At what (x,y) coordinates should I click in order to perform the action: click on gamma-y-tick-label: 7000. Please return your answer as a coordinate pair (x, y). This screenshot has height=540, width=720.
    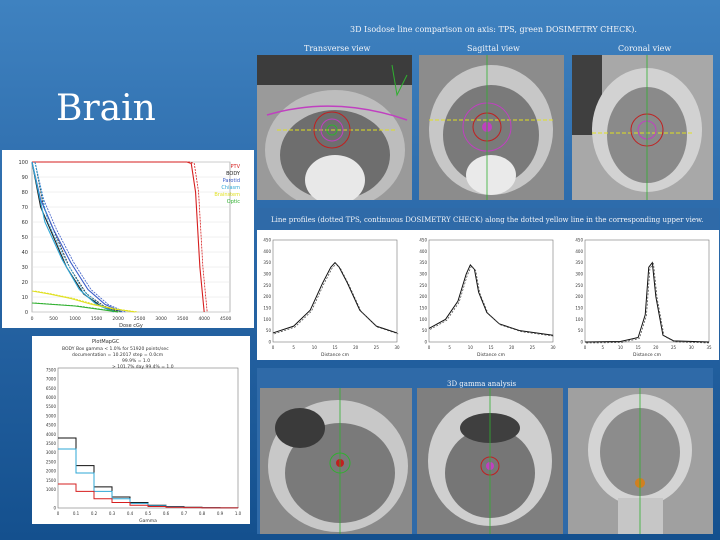
    Looking at the image, I should click on (51, 379).